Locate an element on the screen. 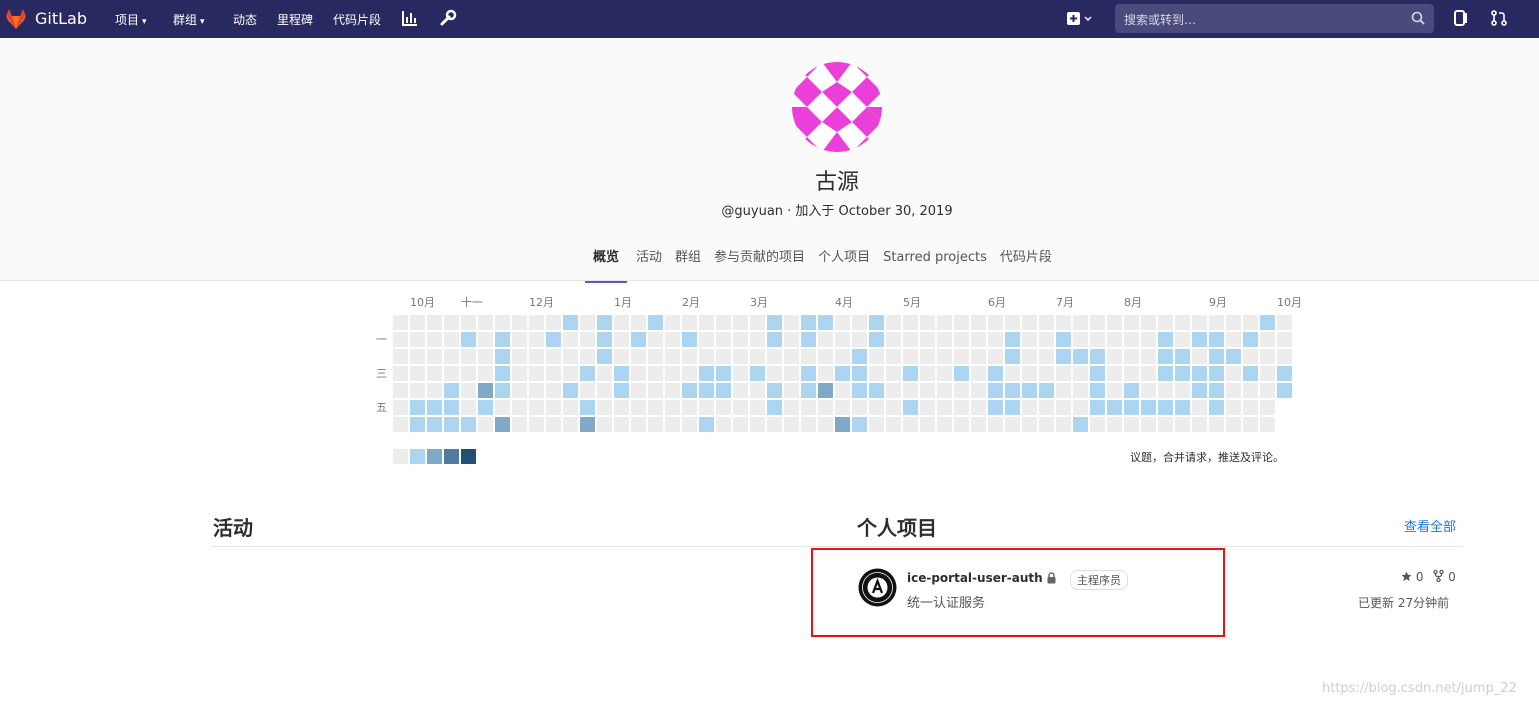 The image size is (1539, 706). wrench-icon is located at coordinates (448, 18).